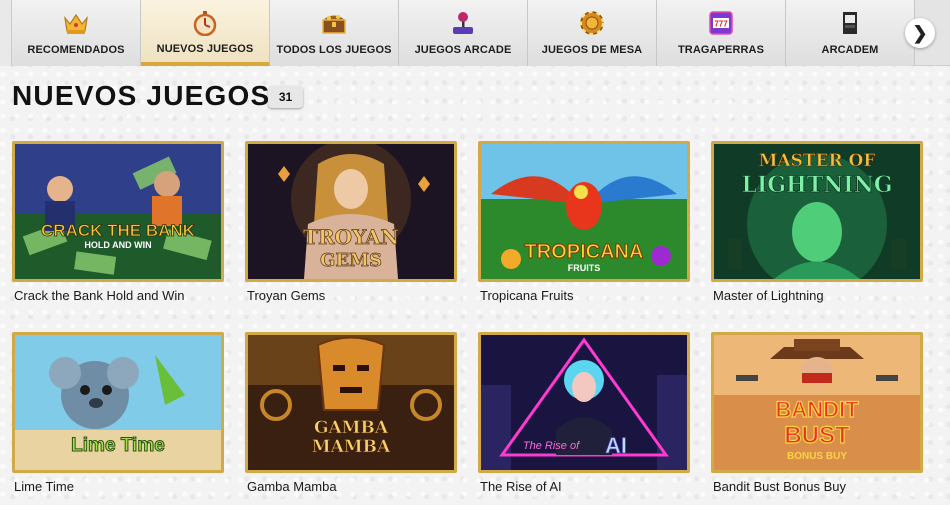  I want to click on game-thumbnail: TROYAN GEMS, so click(351, 211).